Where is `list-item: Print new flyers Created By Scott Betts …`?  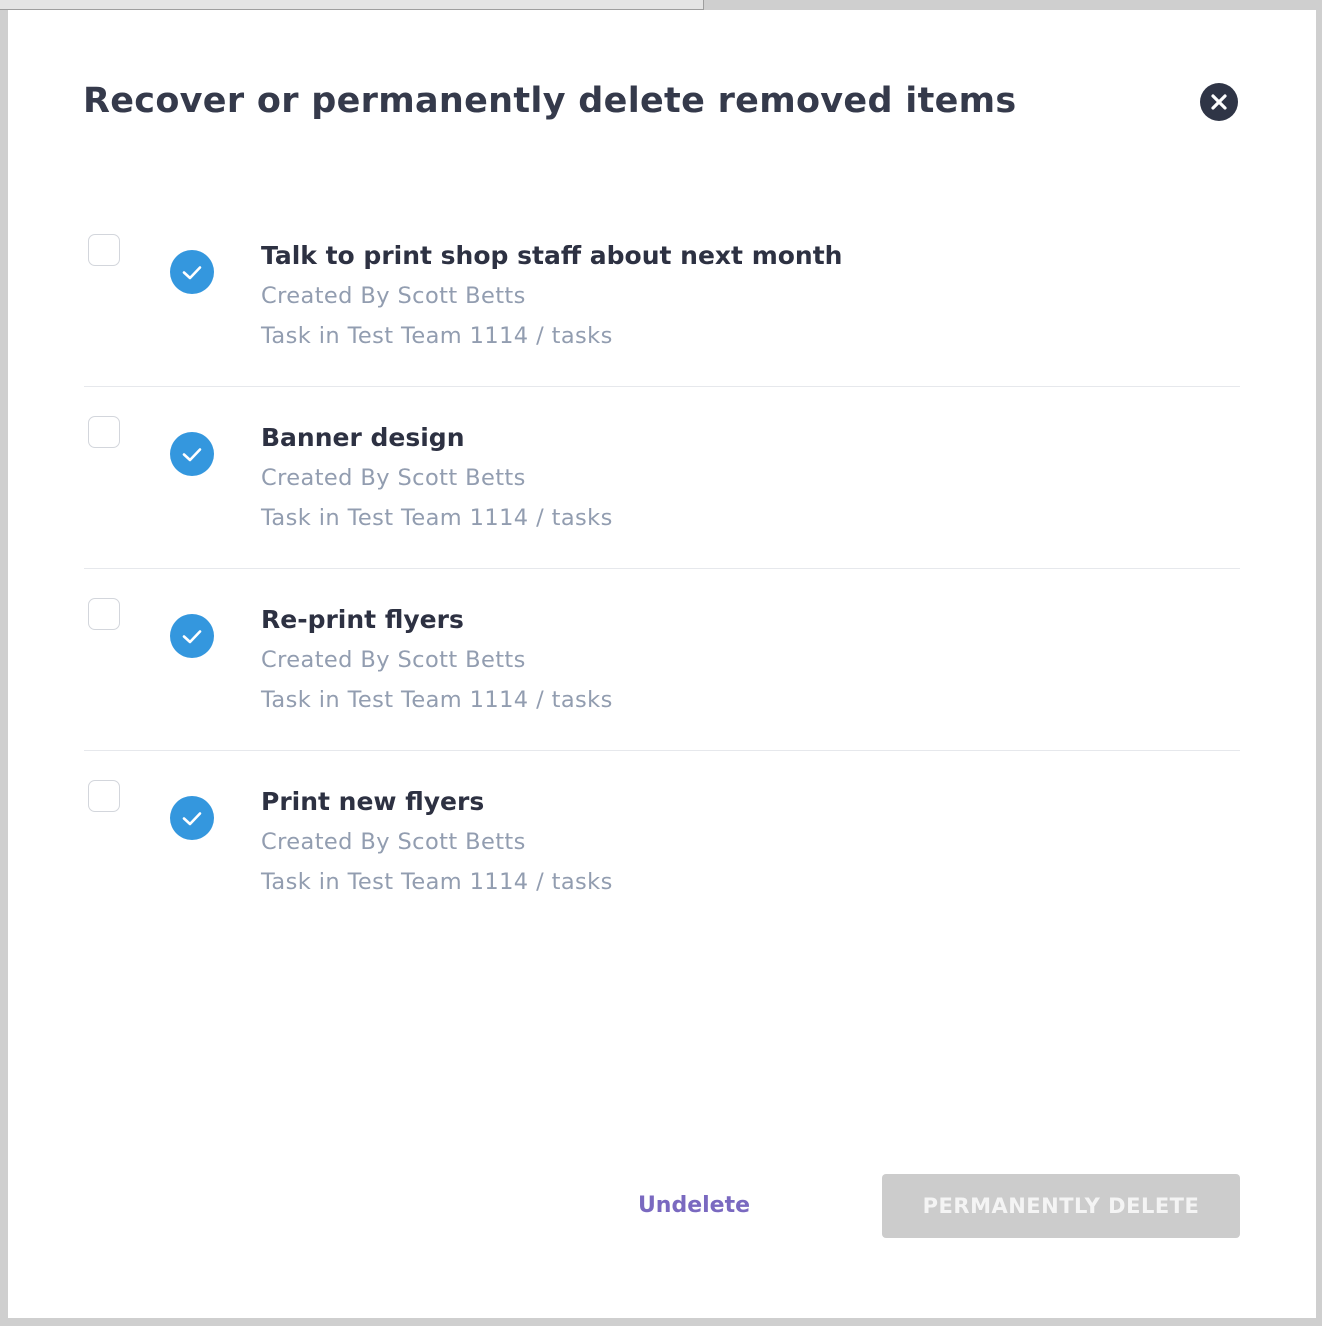 list-item: Print new flyers Created By Scott Betts … is located at coordinates (662, 842).